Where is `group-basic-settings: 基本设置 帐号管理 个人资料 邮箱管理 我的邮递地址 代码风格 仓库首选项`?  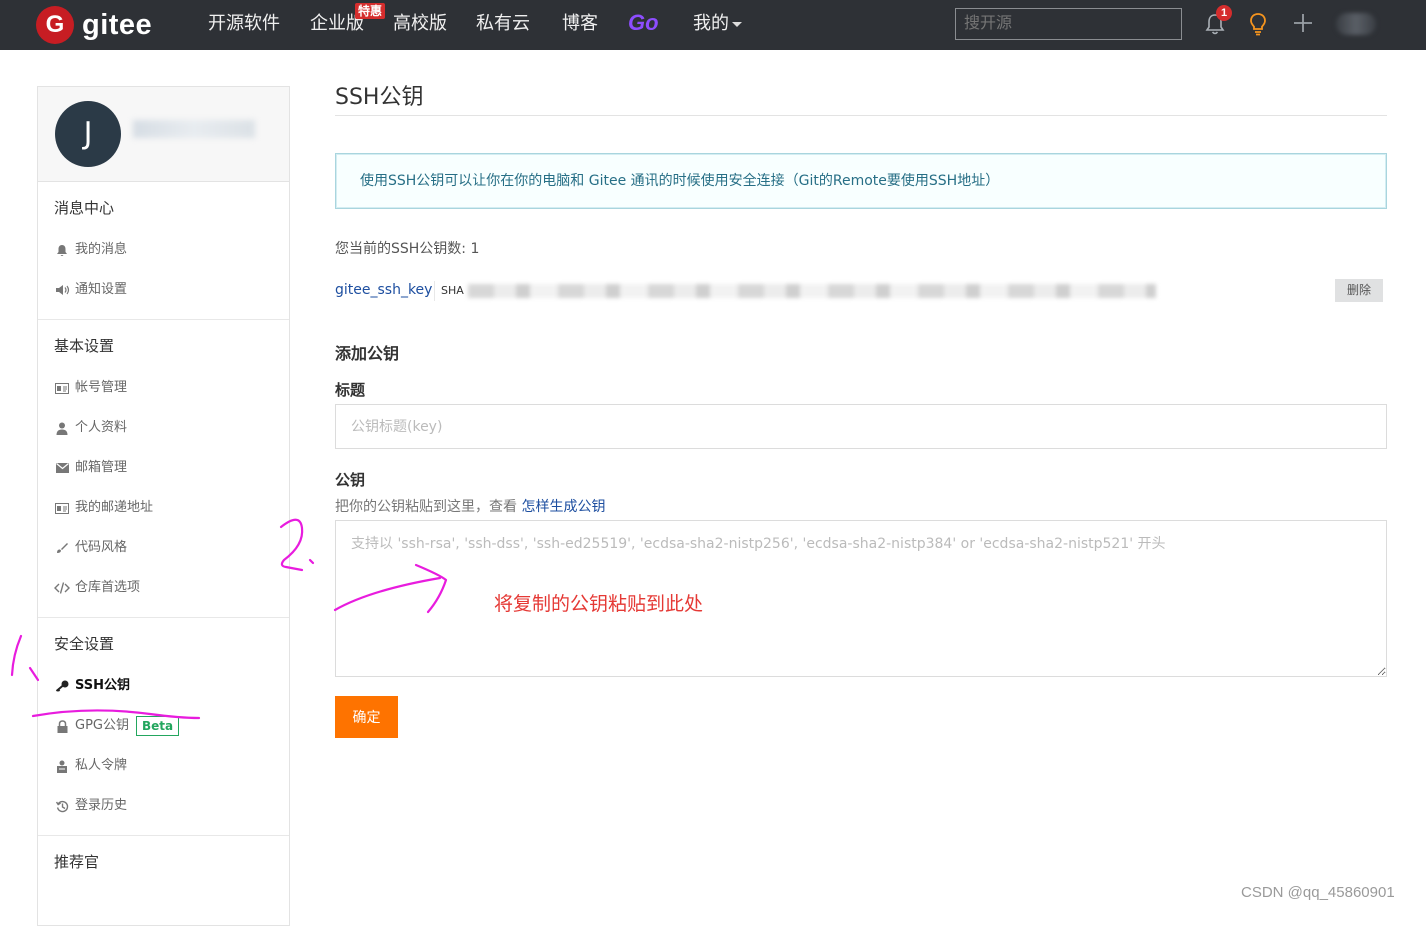
group-basic-settings: 基本设置 帐号管理 个人资料 邮箱管理 我的邮递地址 代码风格 仓库首选项 is located at coordinates (163, 469).